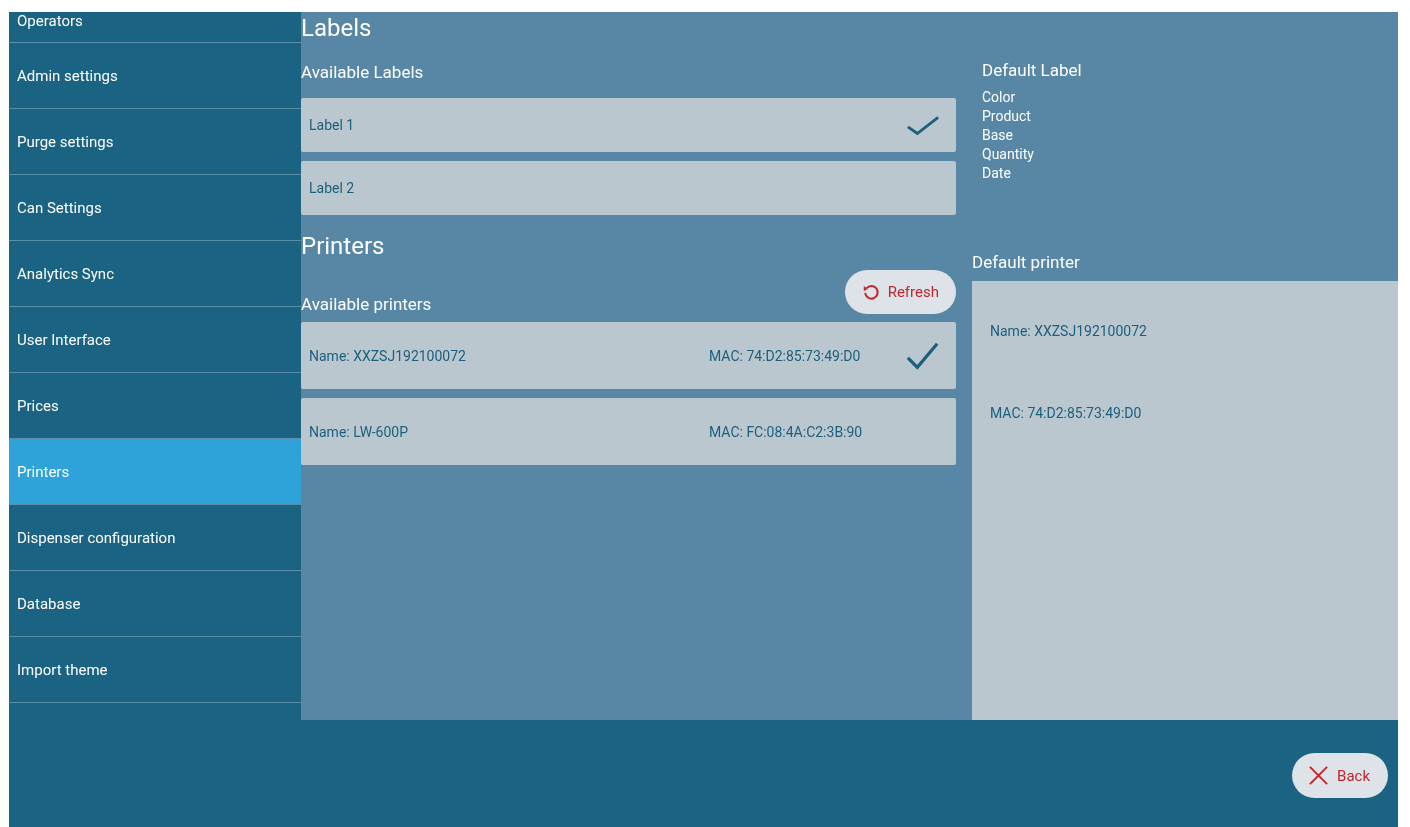 This screenshot has height=827, width=1410. I want to click on list-heading: Available printers, so click(366, 304).